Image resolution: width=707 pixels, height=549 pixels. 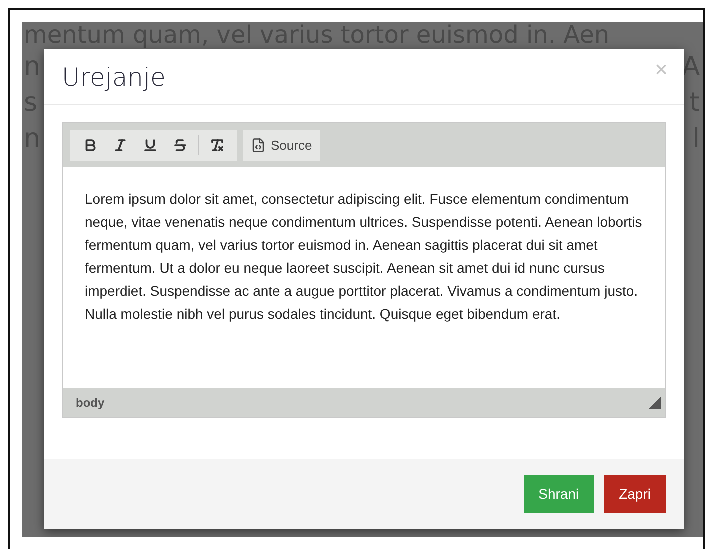 What do you see at coordinates (559, 494) in the screenshot?
I see `save-button: Shrani` at bounding box center [559, 494].